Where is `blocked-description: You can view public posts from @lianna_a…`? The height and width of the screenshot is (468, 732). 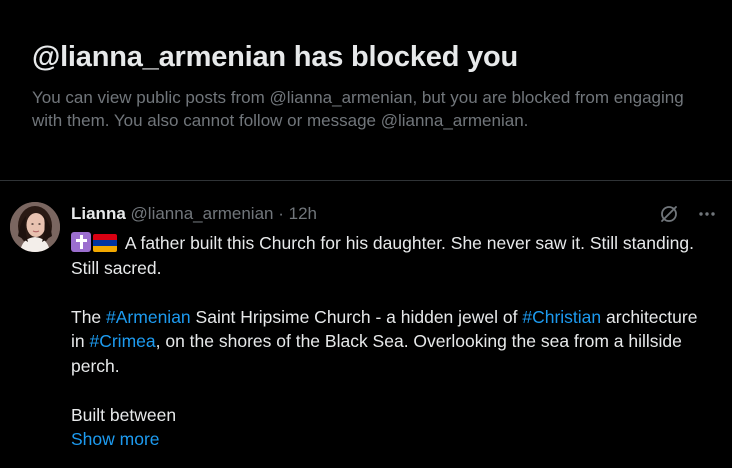
blocked-description: You can view public posts from @lianna_a… is located at coordinates (358, 109).